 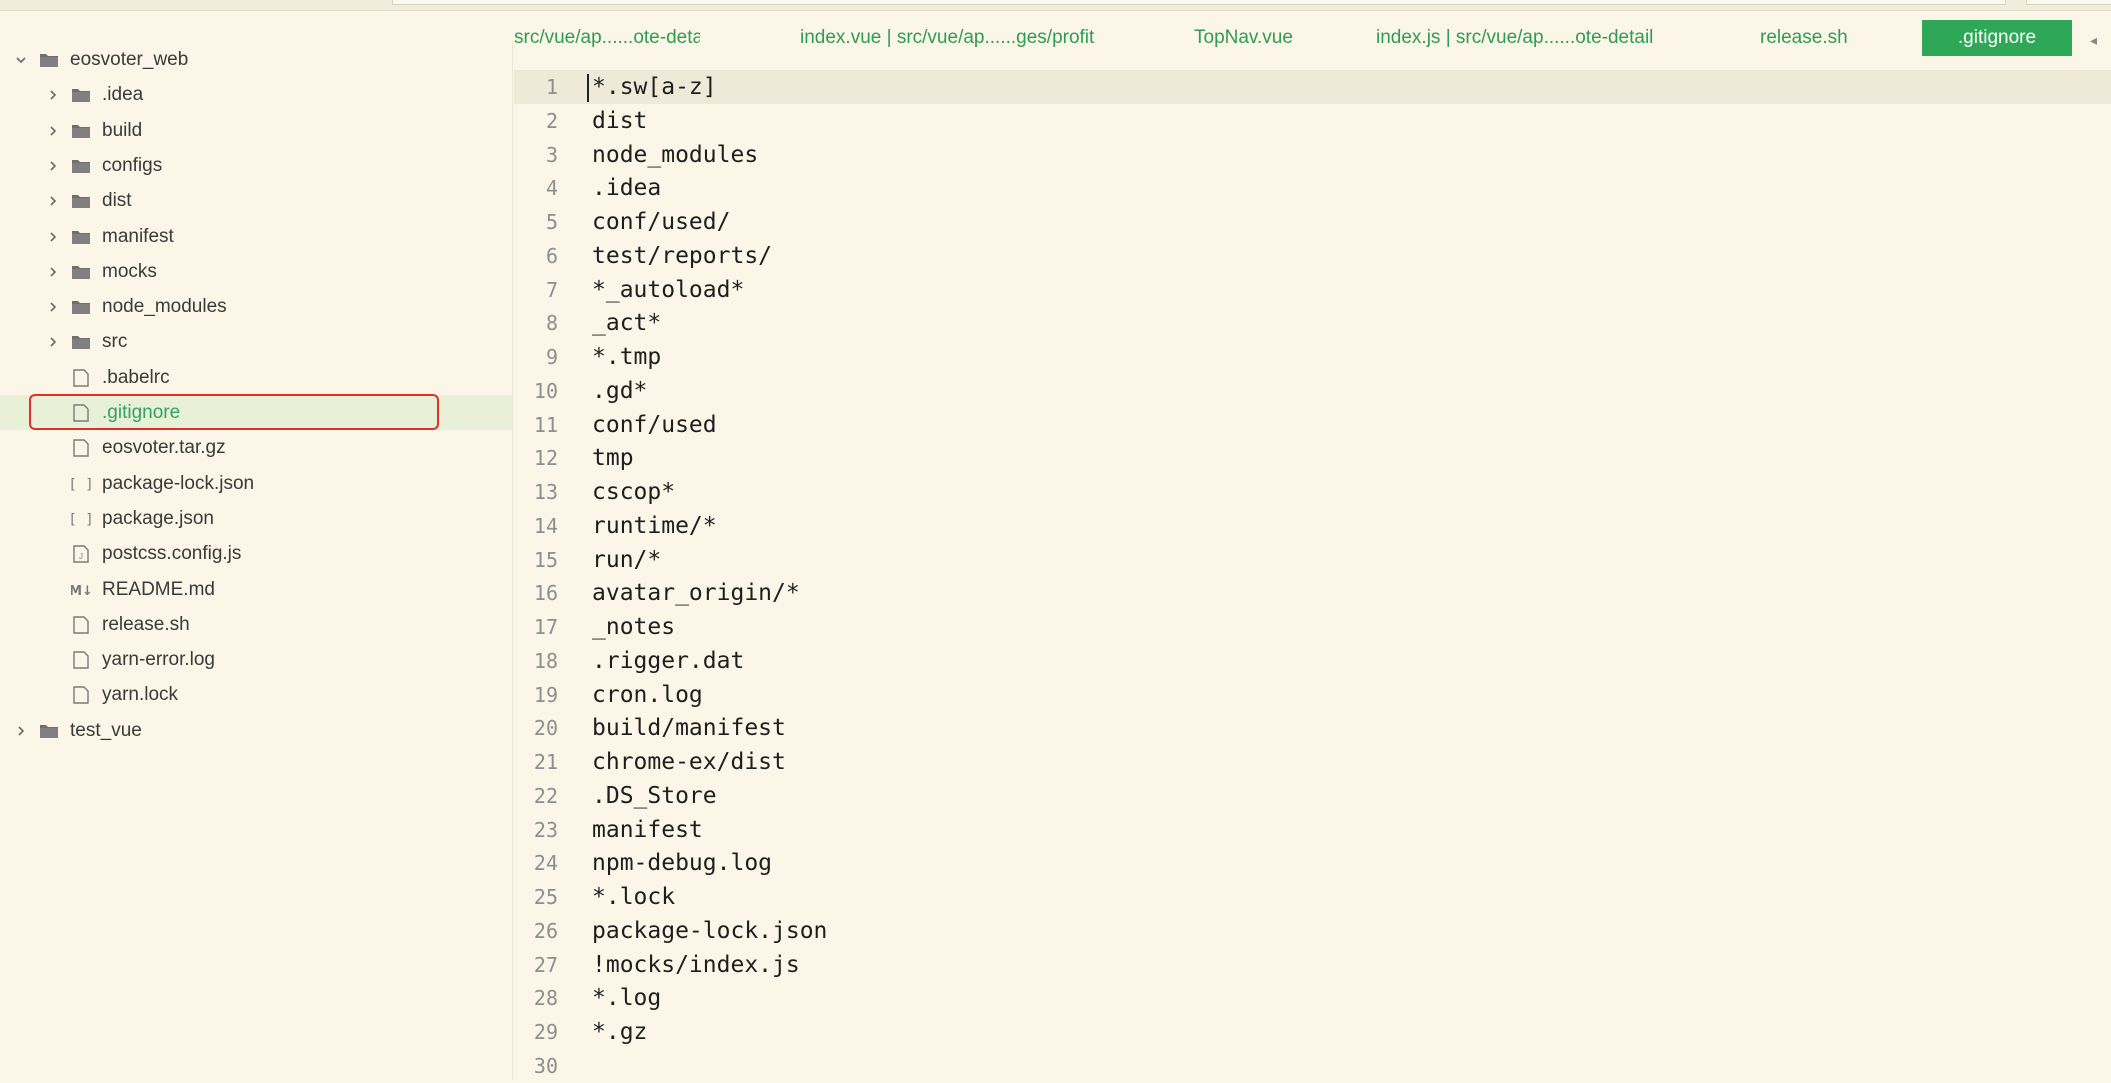 I want to click on tree-item-eosvoter-web: eosvoter_web, so click(x=256, y=59).